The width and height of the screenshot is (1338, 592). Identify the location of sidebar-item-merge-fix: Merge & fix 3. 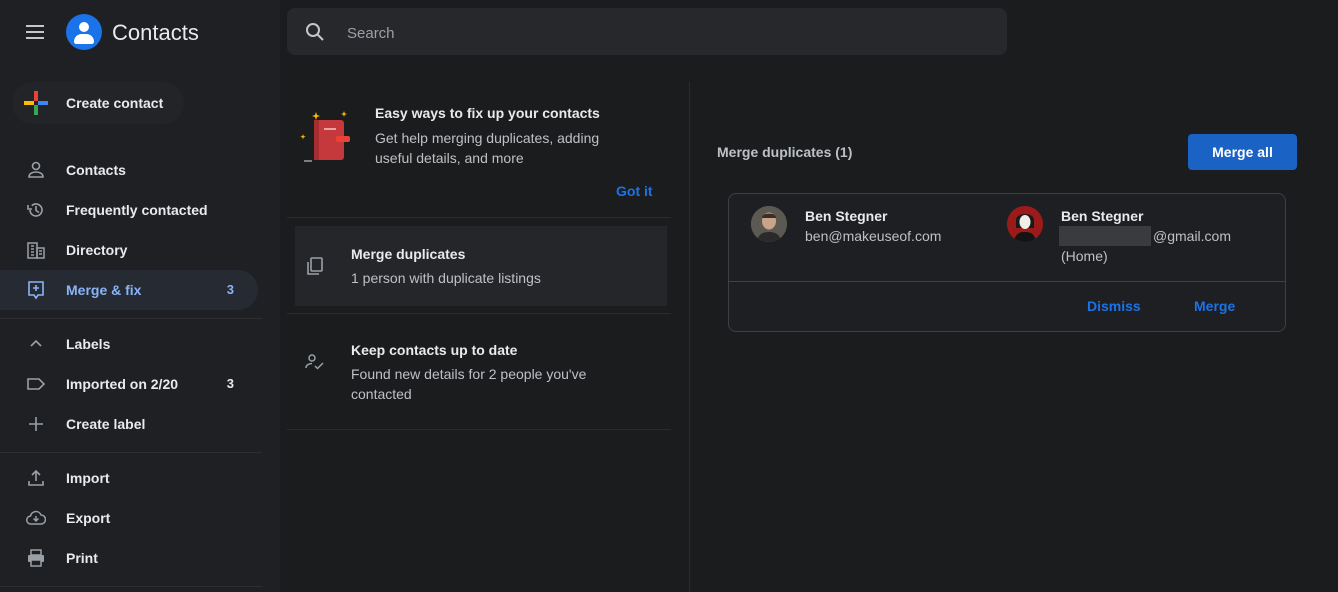
(129, 290).